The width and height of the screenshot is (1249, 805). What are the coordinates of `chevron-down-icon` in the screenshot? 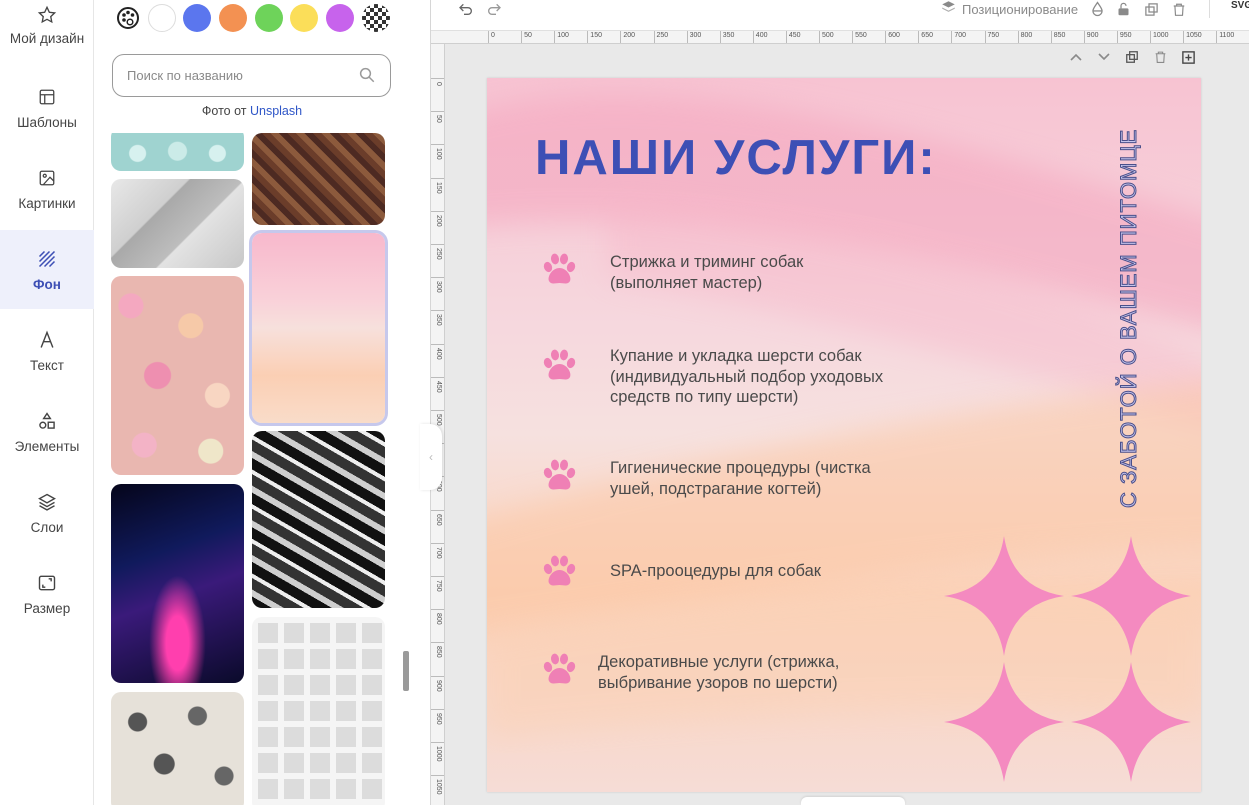 It's located at (1104, 57).